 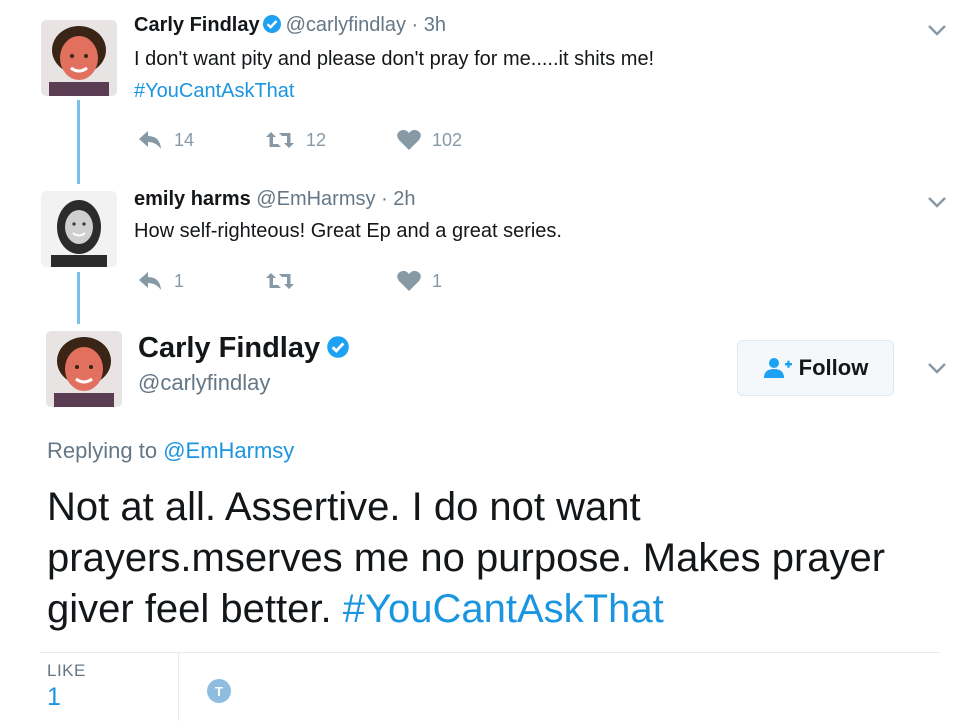 I want to click on replying-to: Replying to @EmHarmsy, so click(x=170, y=451).